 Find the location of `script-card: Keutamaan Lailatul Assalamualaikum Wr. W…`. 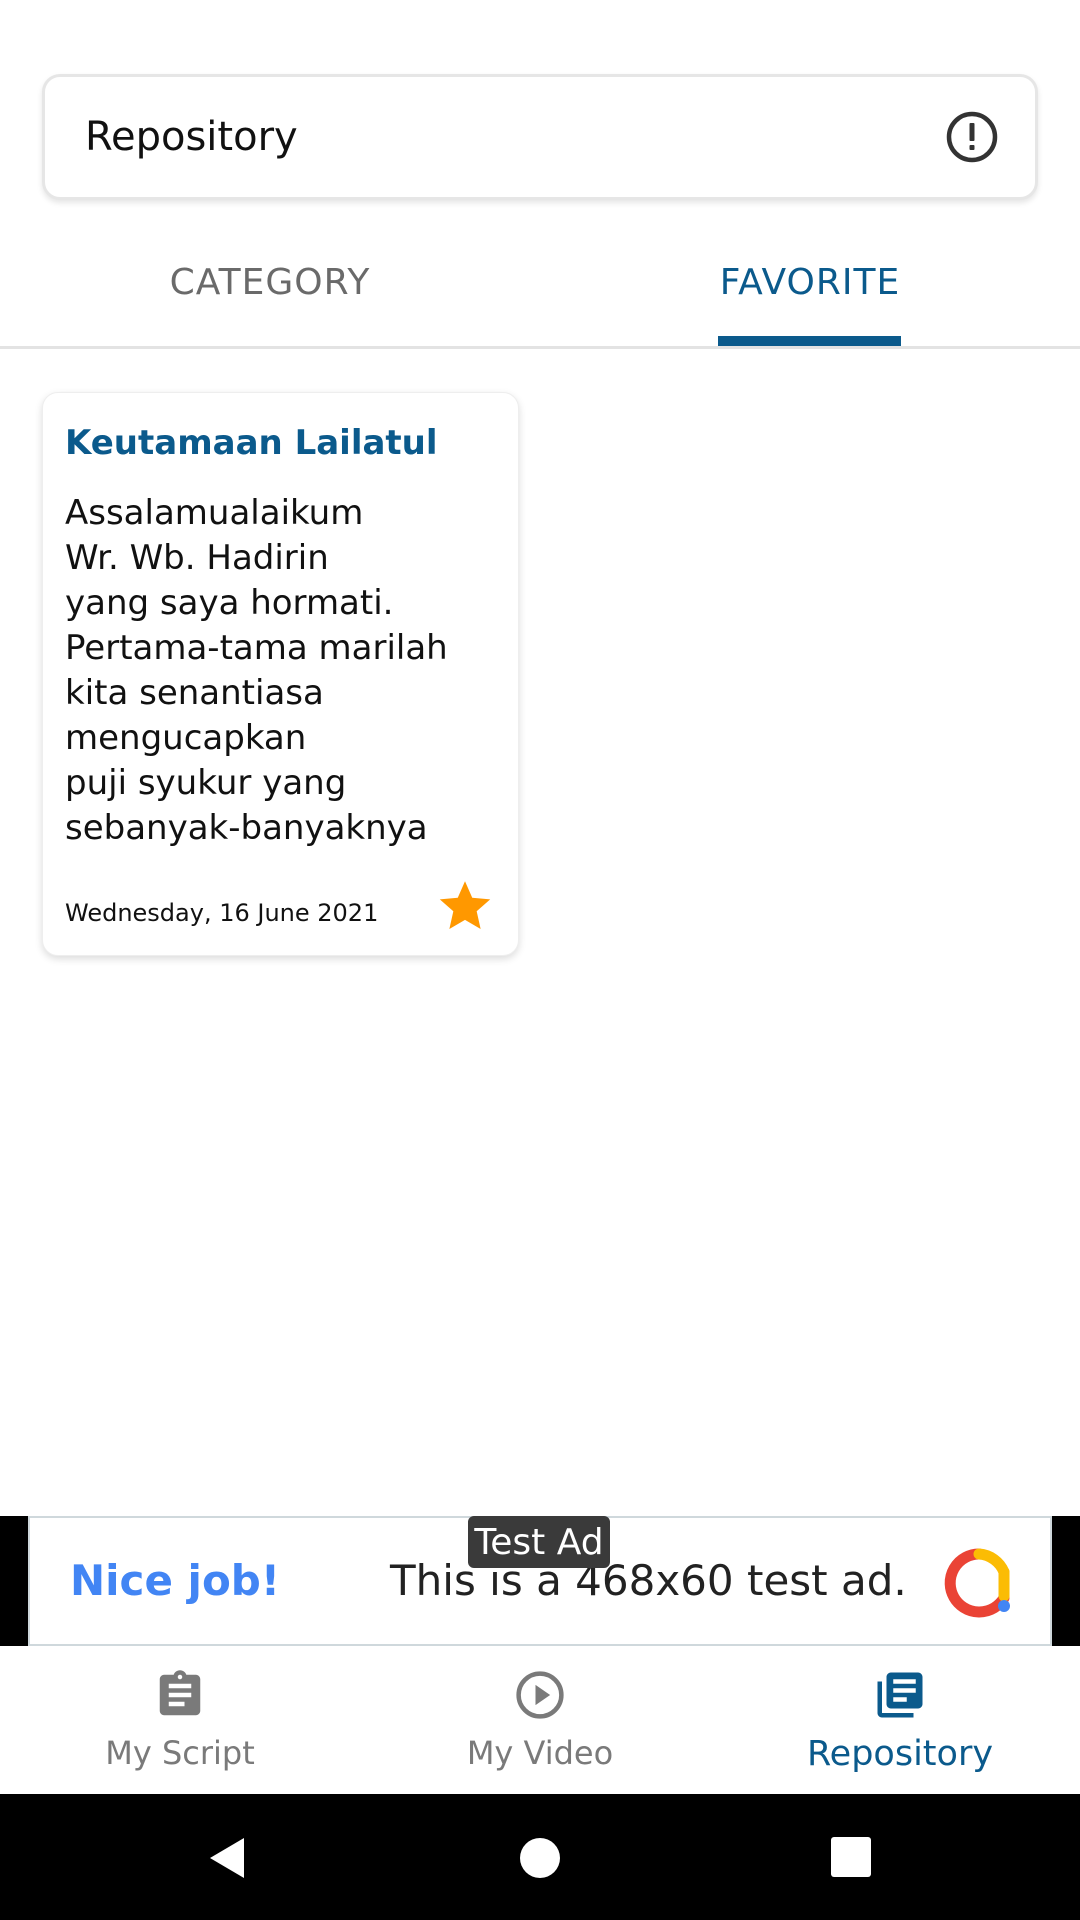

script-card: Keutamaan Lailatul Assalamualaikum Wr. W… is located at coordinates (280, 674).